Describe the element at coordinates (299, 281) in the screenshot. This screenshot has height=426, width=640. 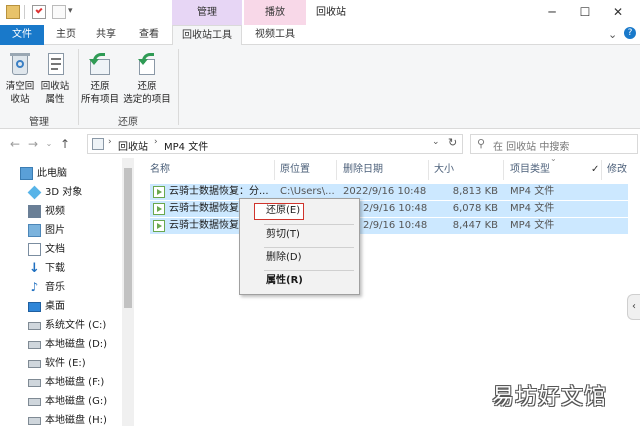
I see `menu-item-properties: 属性(R)` at that location.